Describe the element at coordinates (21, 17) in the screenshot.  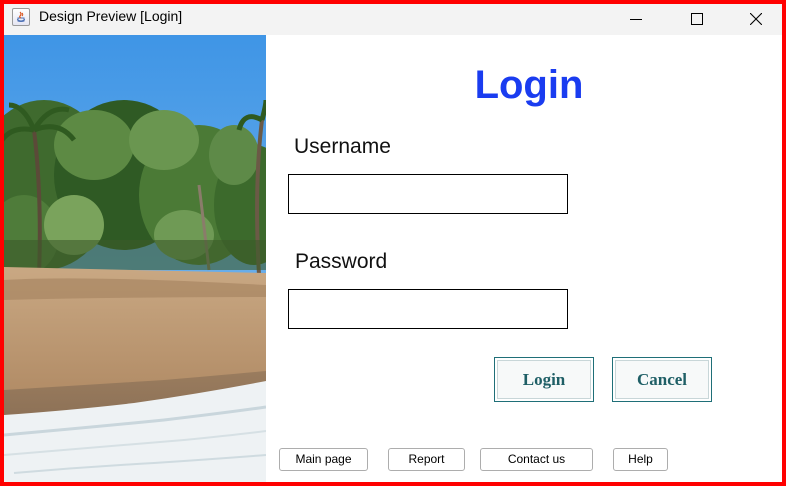
I see `java-app-icon` at that location.